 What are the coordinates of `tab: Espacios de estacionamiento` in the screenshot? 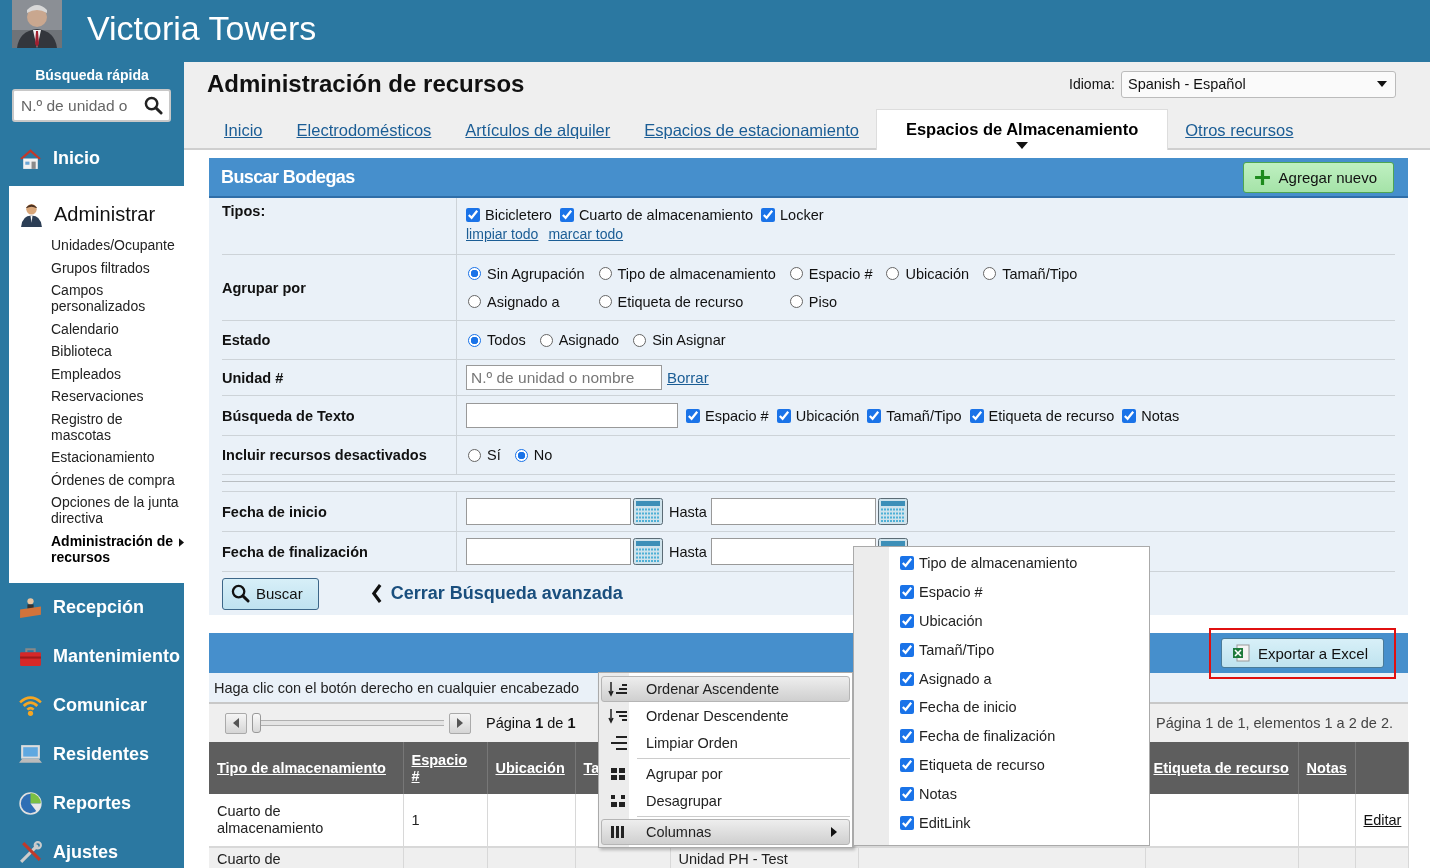 It's located at (751, 135).